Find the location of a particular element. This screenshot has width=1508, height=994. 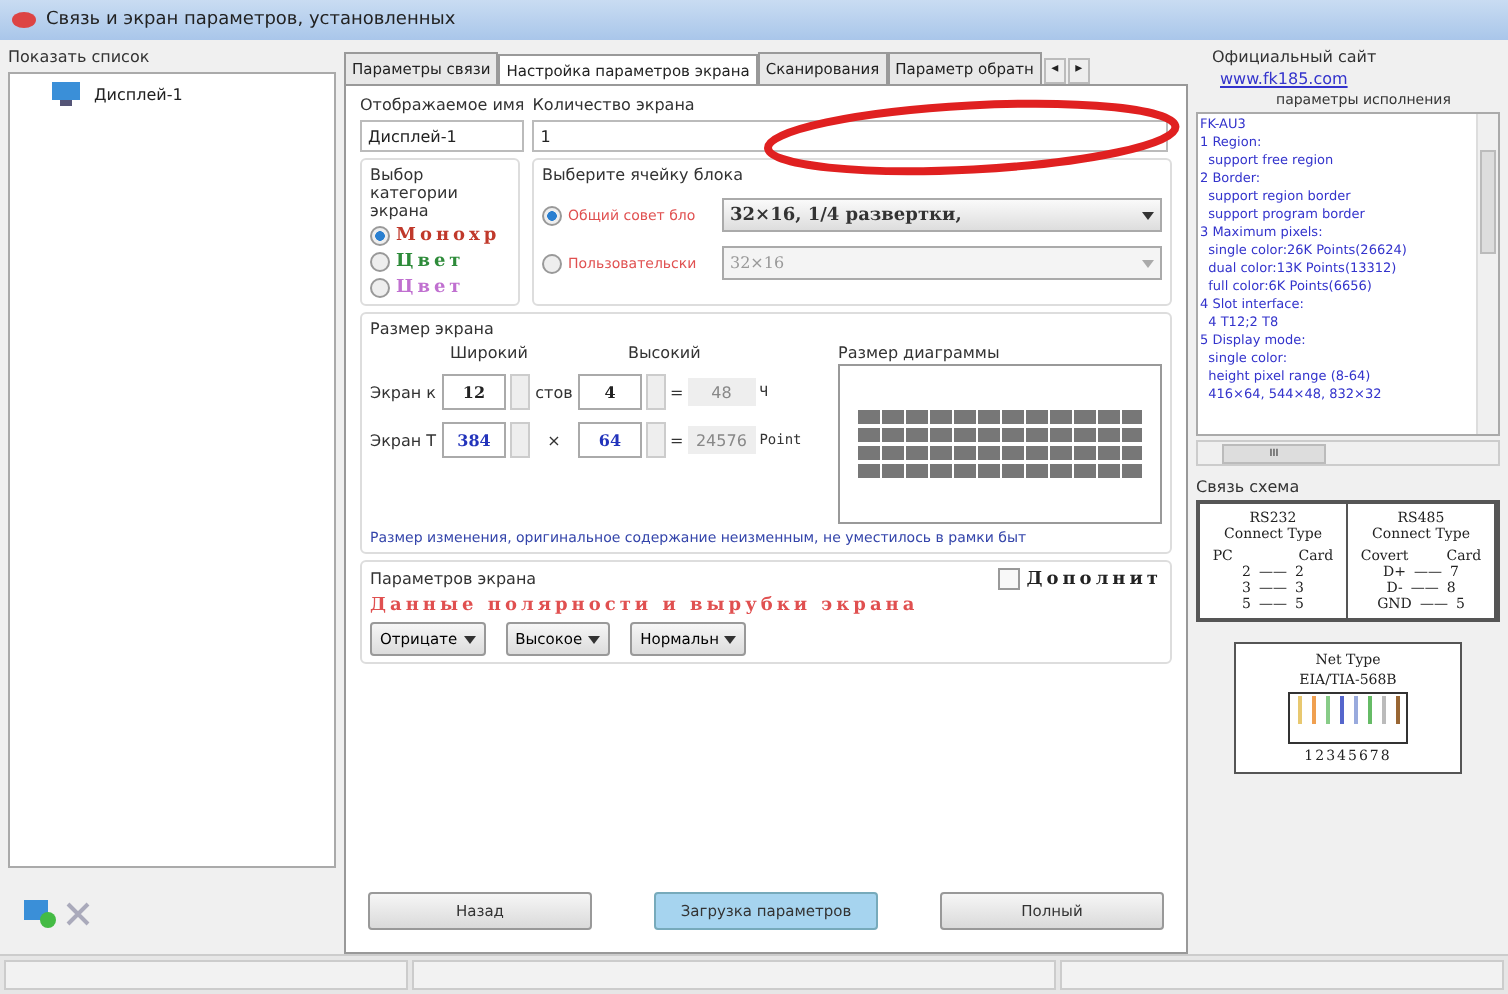

count-field: 1 is located at coordinates (850, 136).